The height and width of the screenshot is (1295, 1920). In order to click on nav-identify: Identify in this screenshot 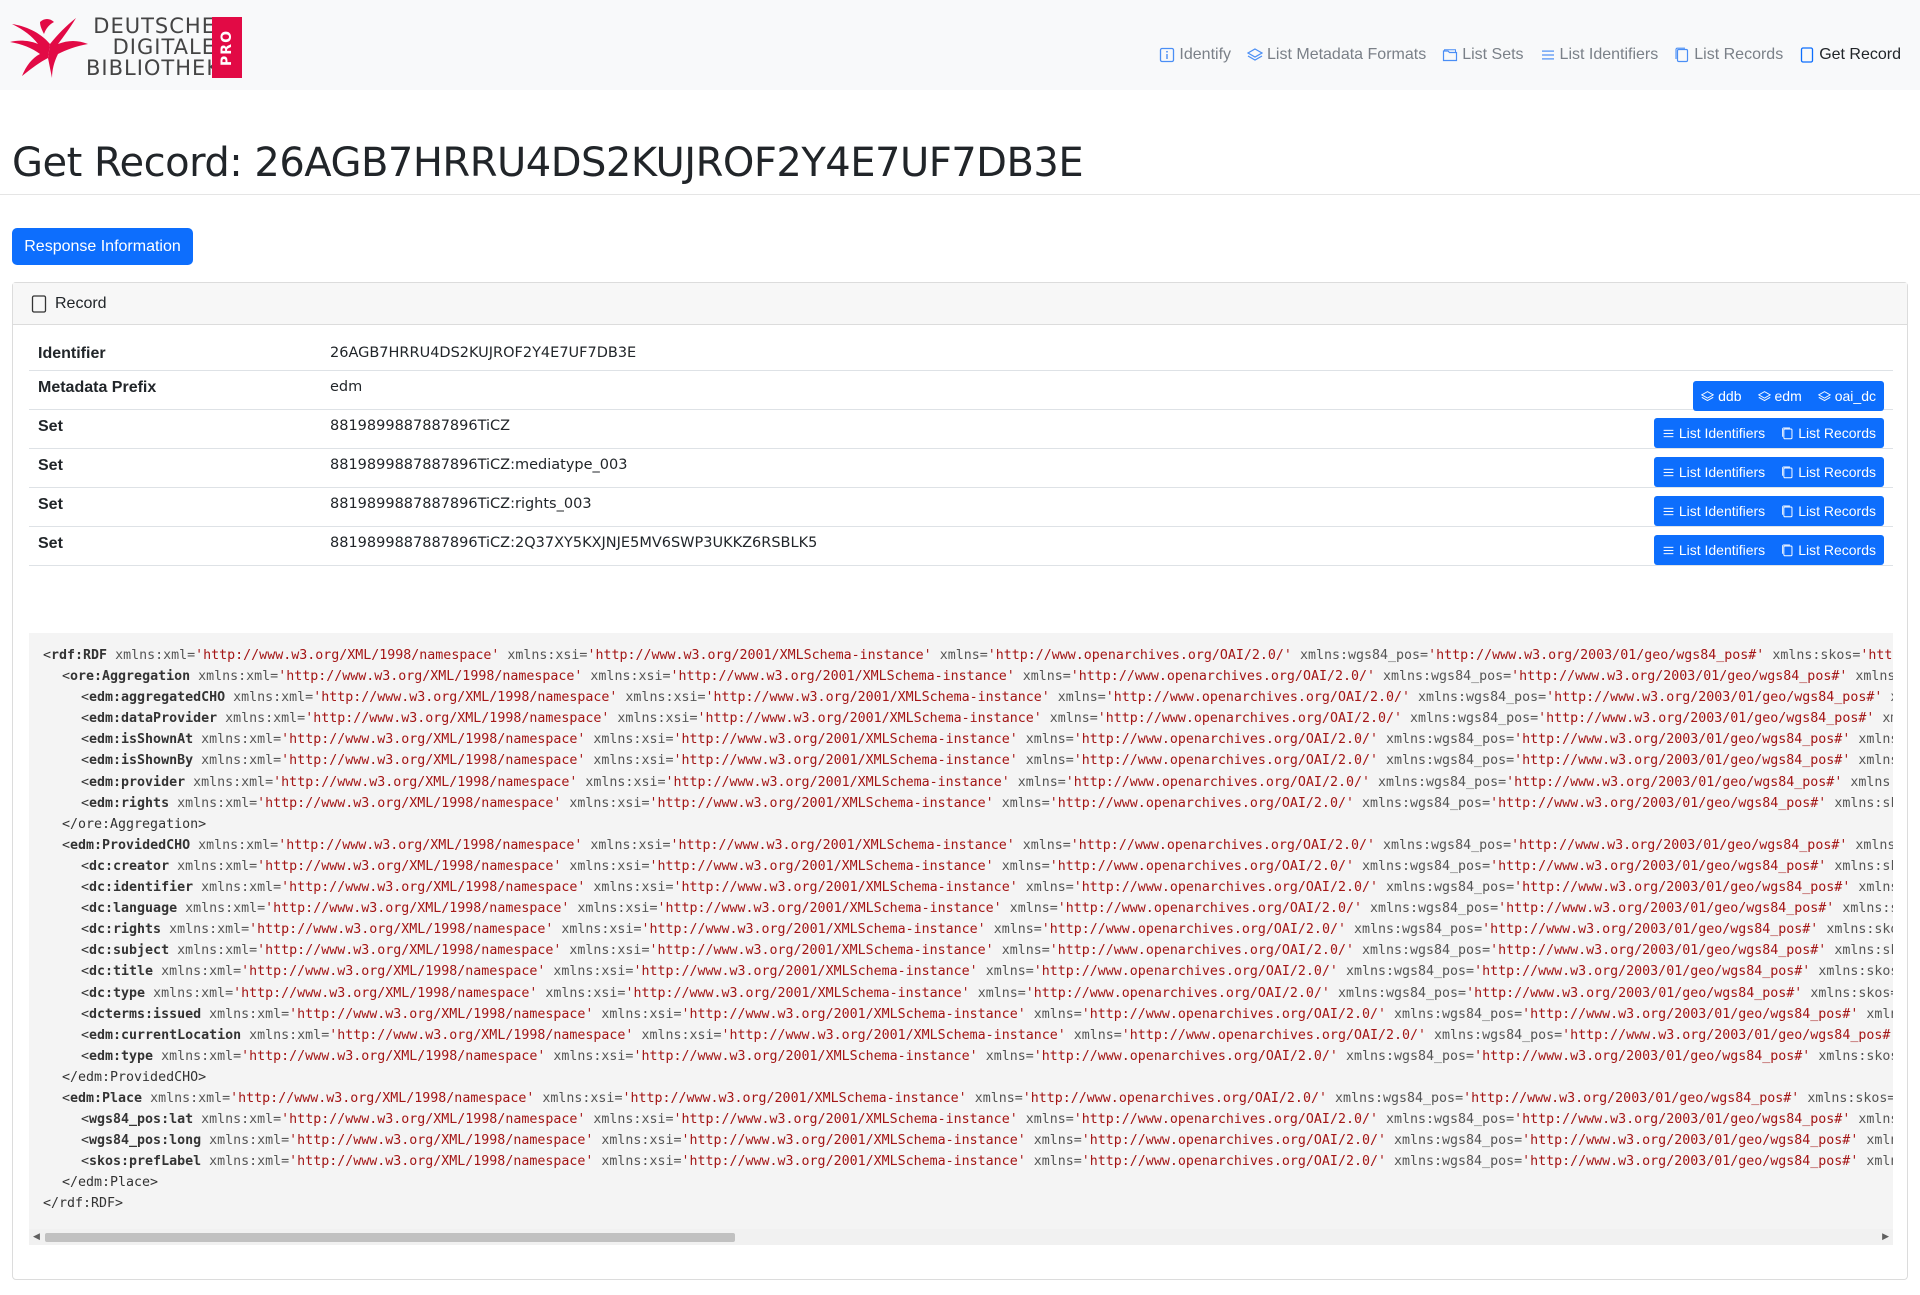, I will do `click(1195, 55)`.